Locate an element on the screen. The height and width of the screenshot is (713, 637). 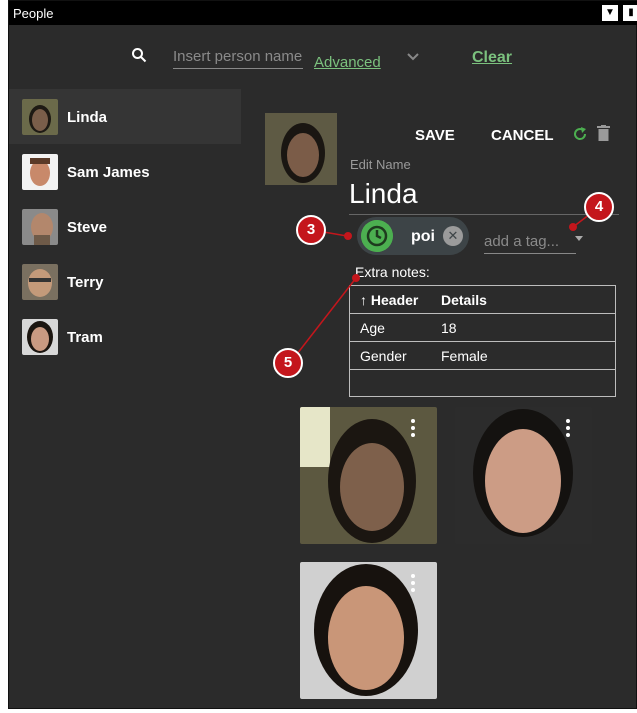
menu-dropdown-icon: ▼ is located at coordinates (610, 13).